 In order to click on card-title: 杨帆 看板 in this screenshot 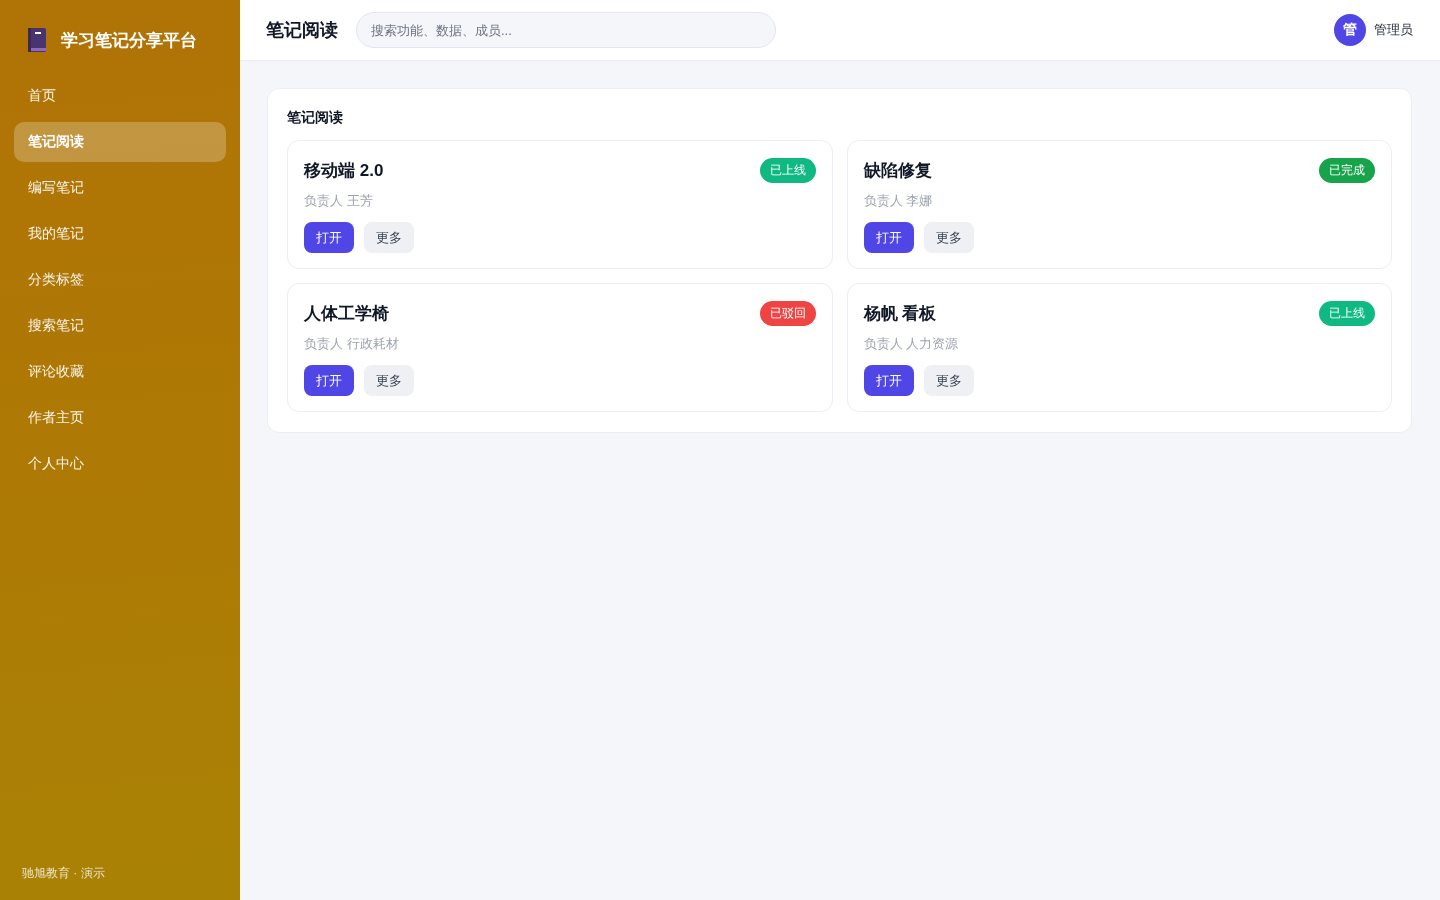, I will do `click(900, 313)`.